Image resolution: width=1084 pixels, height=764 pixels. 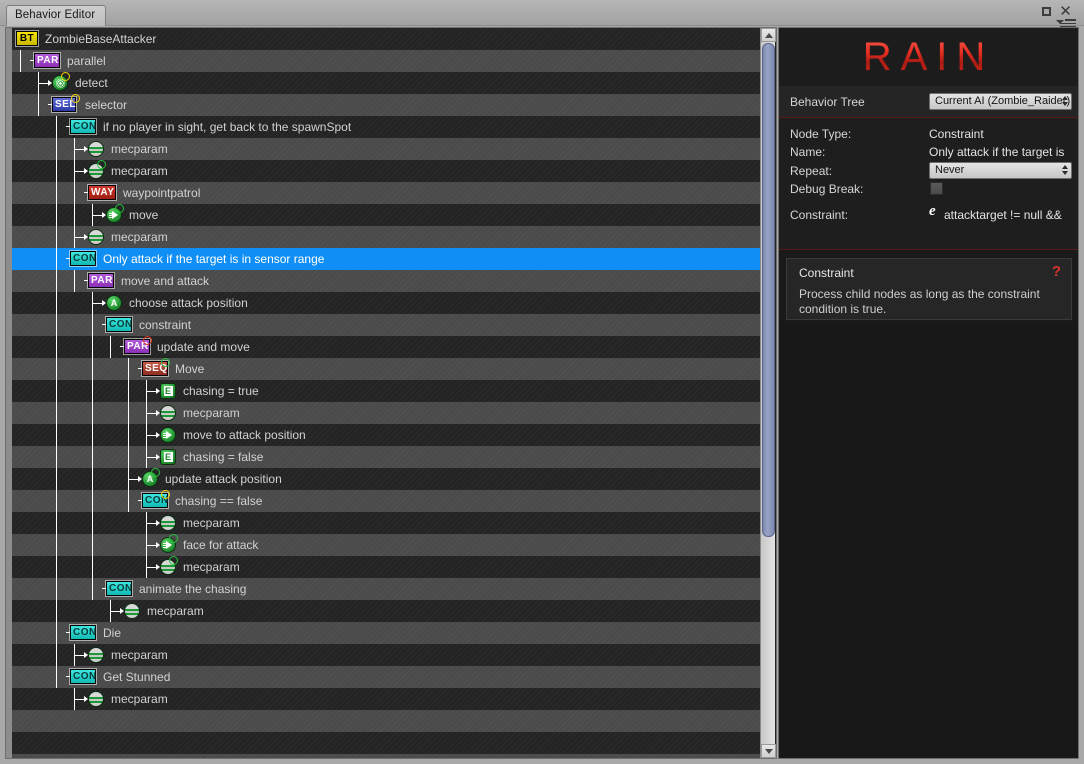 What do you see at coordinates (384, 347) in the screenshot?
I see `tree-row: PAR update and move` at bounding box center [384, 347].